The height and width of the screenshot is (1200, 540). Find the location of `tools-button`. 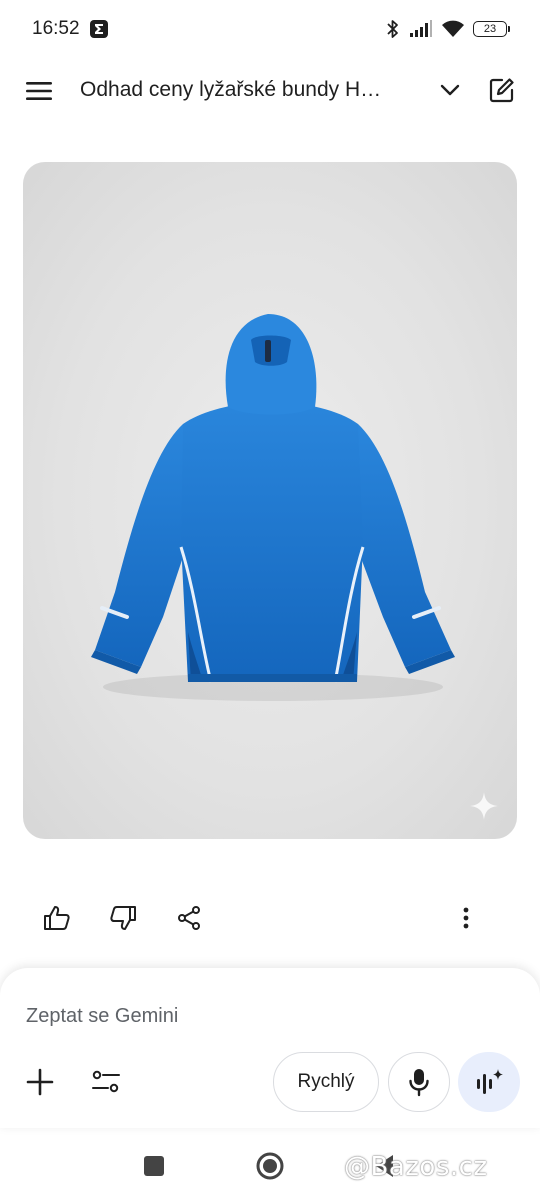

tools-button is located at coordinates (106, 1082).